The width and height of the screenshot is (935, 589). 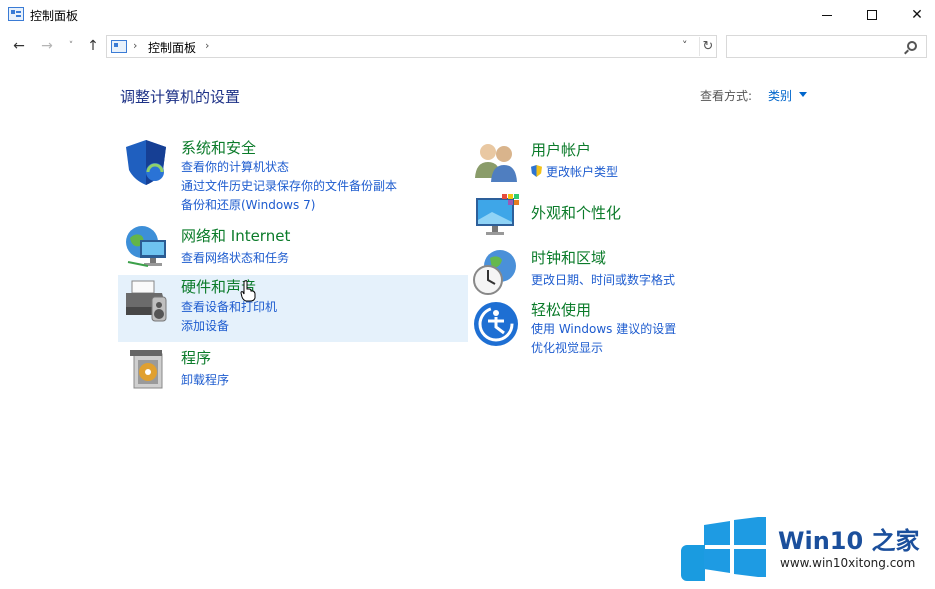 What do you see at coordinates (735, 547) in the screenshot?
I see `windows-logo-icon` at bounding box center [735, 547].